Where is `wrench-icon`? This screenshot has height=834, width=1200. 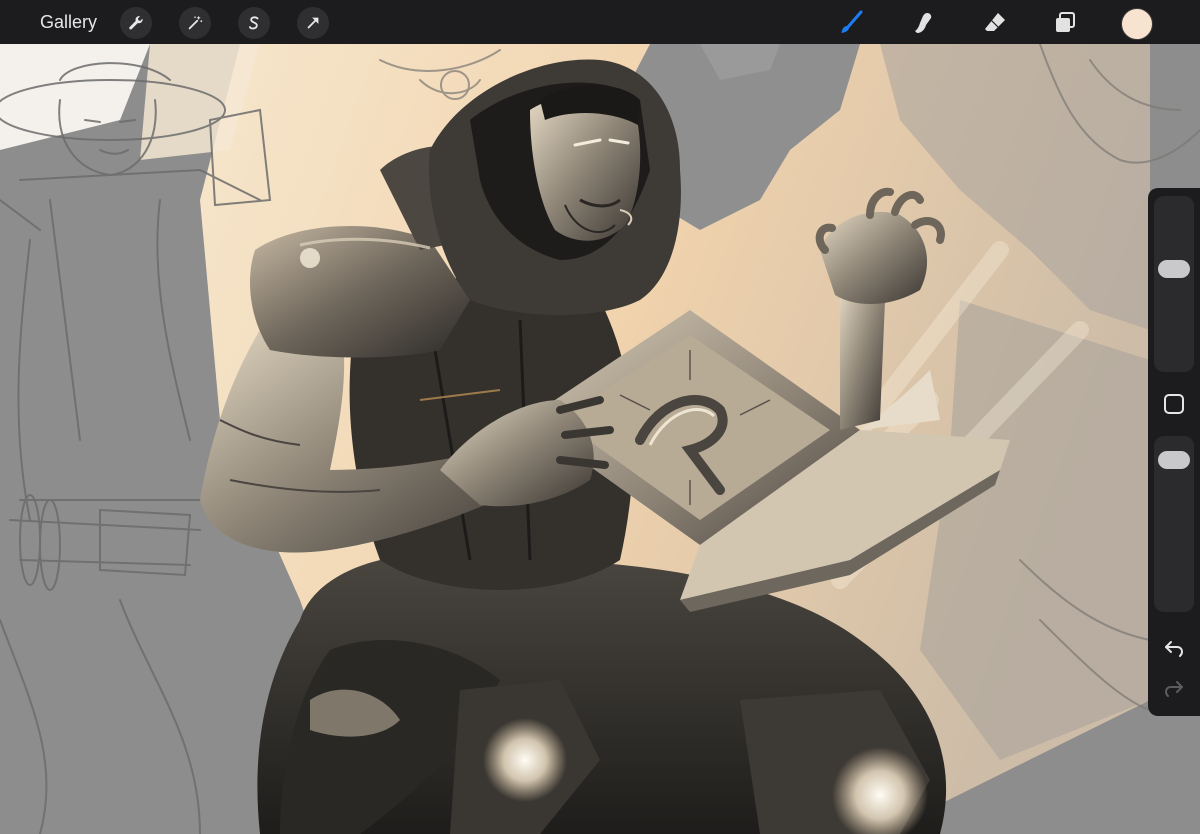 wrench-icon is located at coordinates (136, 23).